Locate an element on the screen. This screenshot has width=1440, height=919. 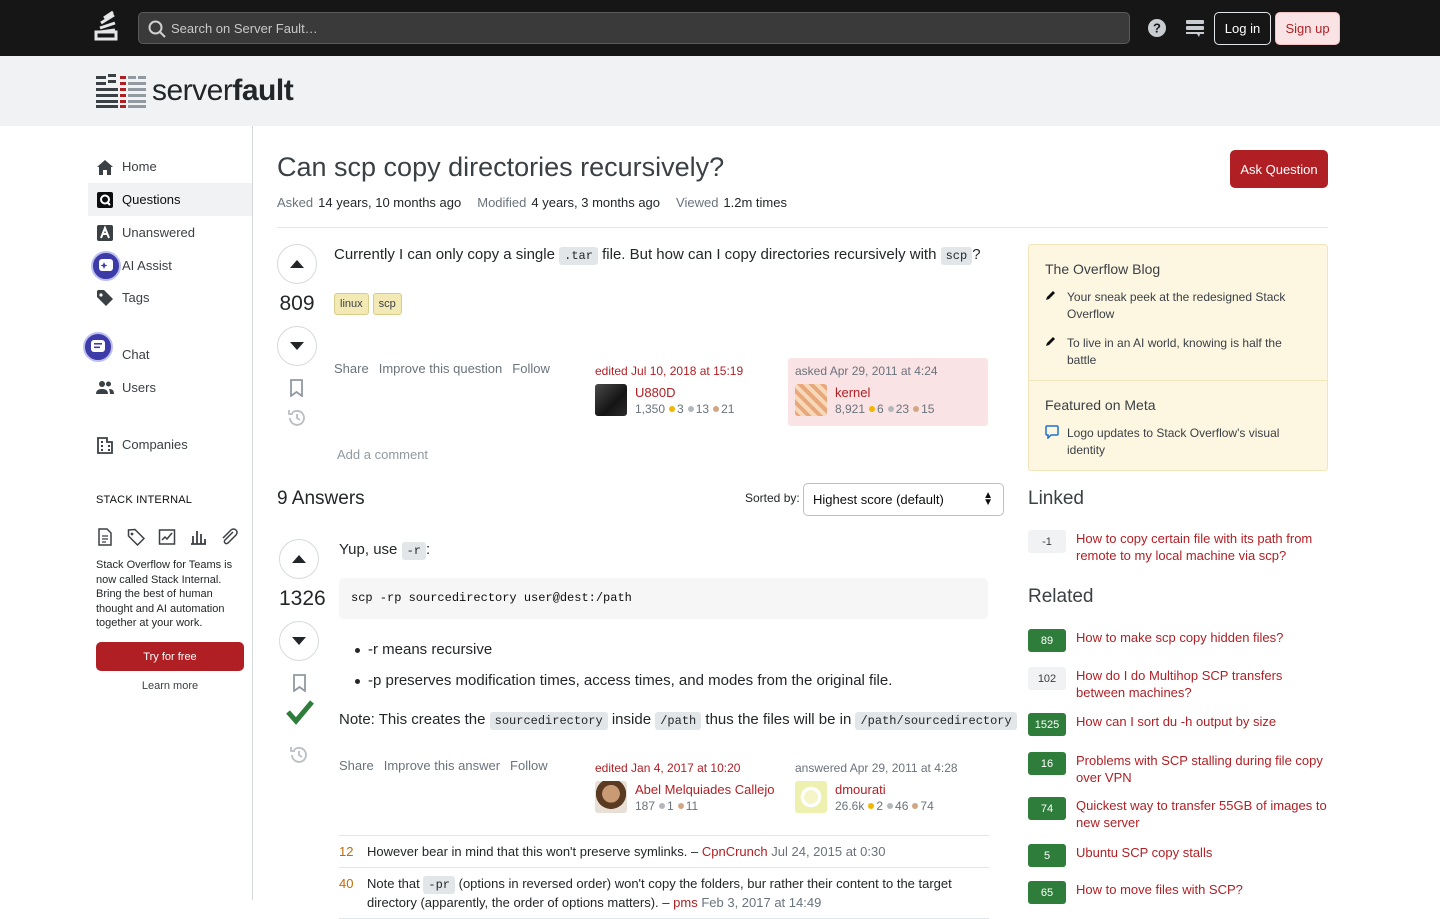
nav-home-label: Home is located at coordinates (139, 166).